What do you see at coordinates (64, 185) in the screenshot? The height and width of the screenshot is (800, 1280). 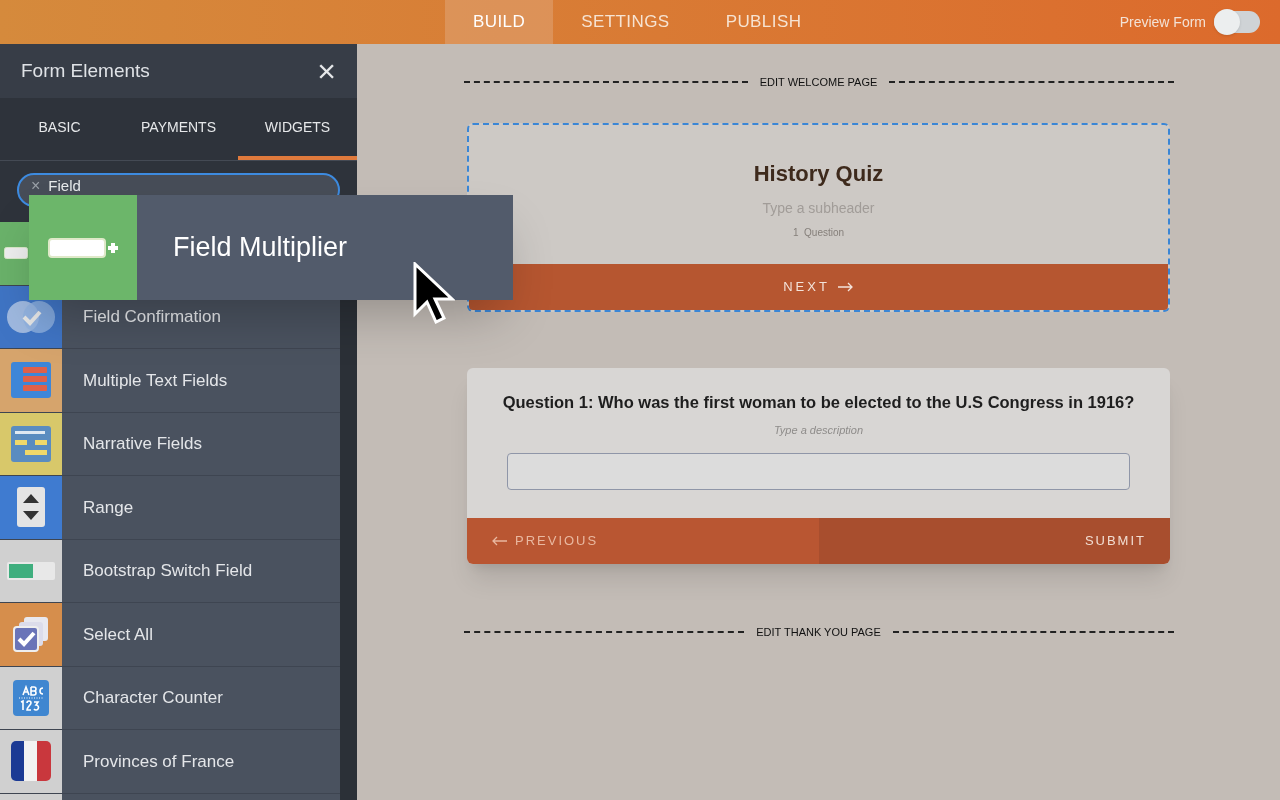 I see `search-text: Field` at bounding box center [64, 185].